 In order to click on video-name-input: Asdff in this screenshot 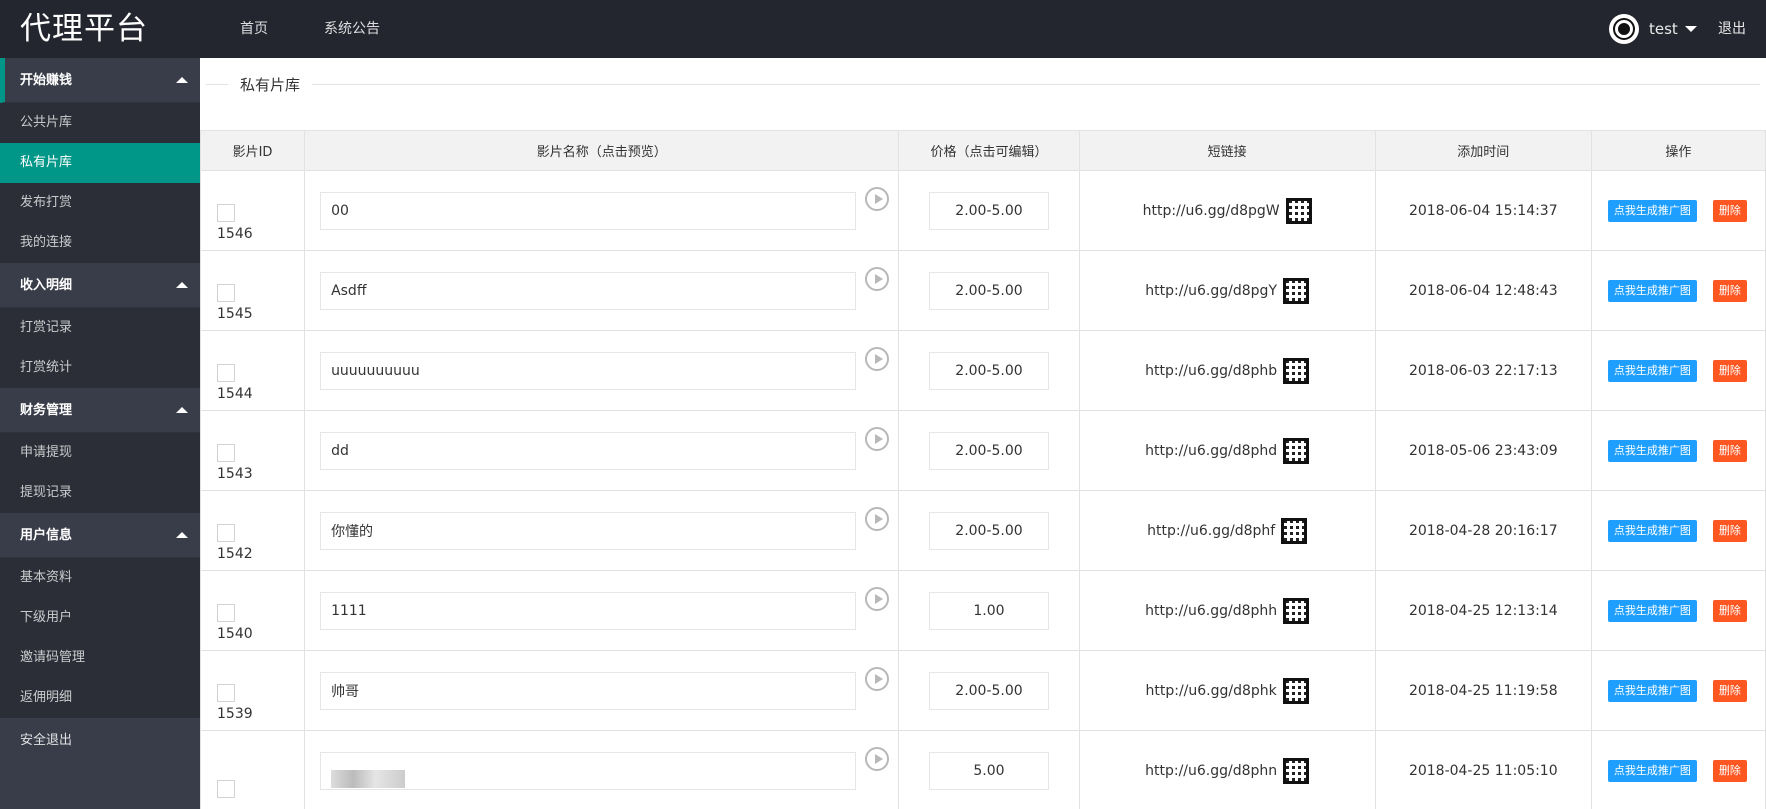, I will do `click(588, 290)`.